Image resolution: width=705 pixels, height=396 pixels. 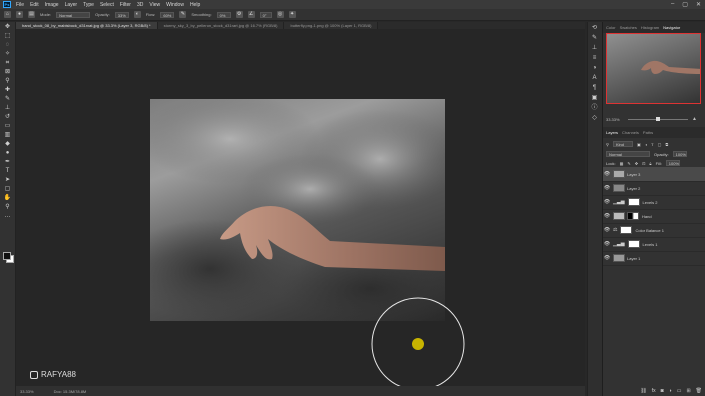 What do you see at coordinates (654, 202) in the screenshot?
I see `layer-row: 👁︎ ▁▃▅ Levels 2` at bounding box center [654, 202].